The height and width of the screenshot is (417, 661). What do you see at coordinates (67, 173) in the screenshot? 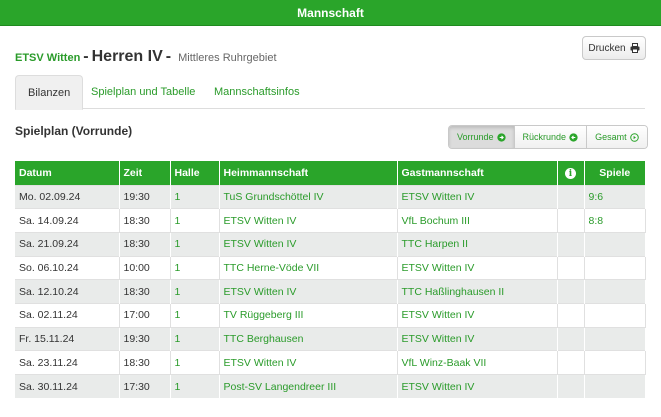
I see `col-header-datum: Datum` at bounding box center [67, 173].